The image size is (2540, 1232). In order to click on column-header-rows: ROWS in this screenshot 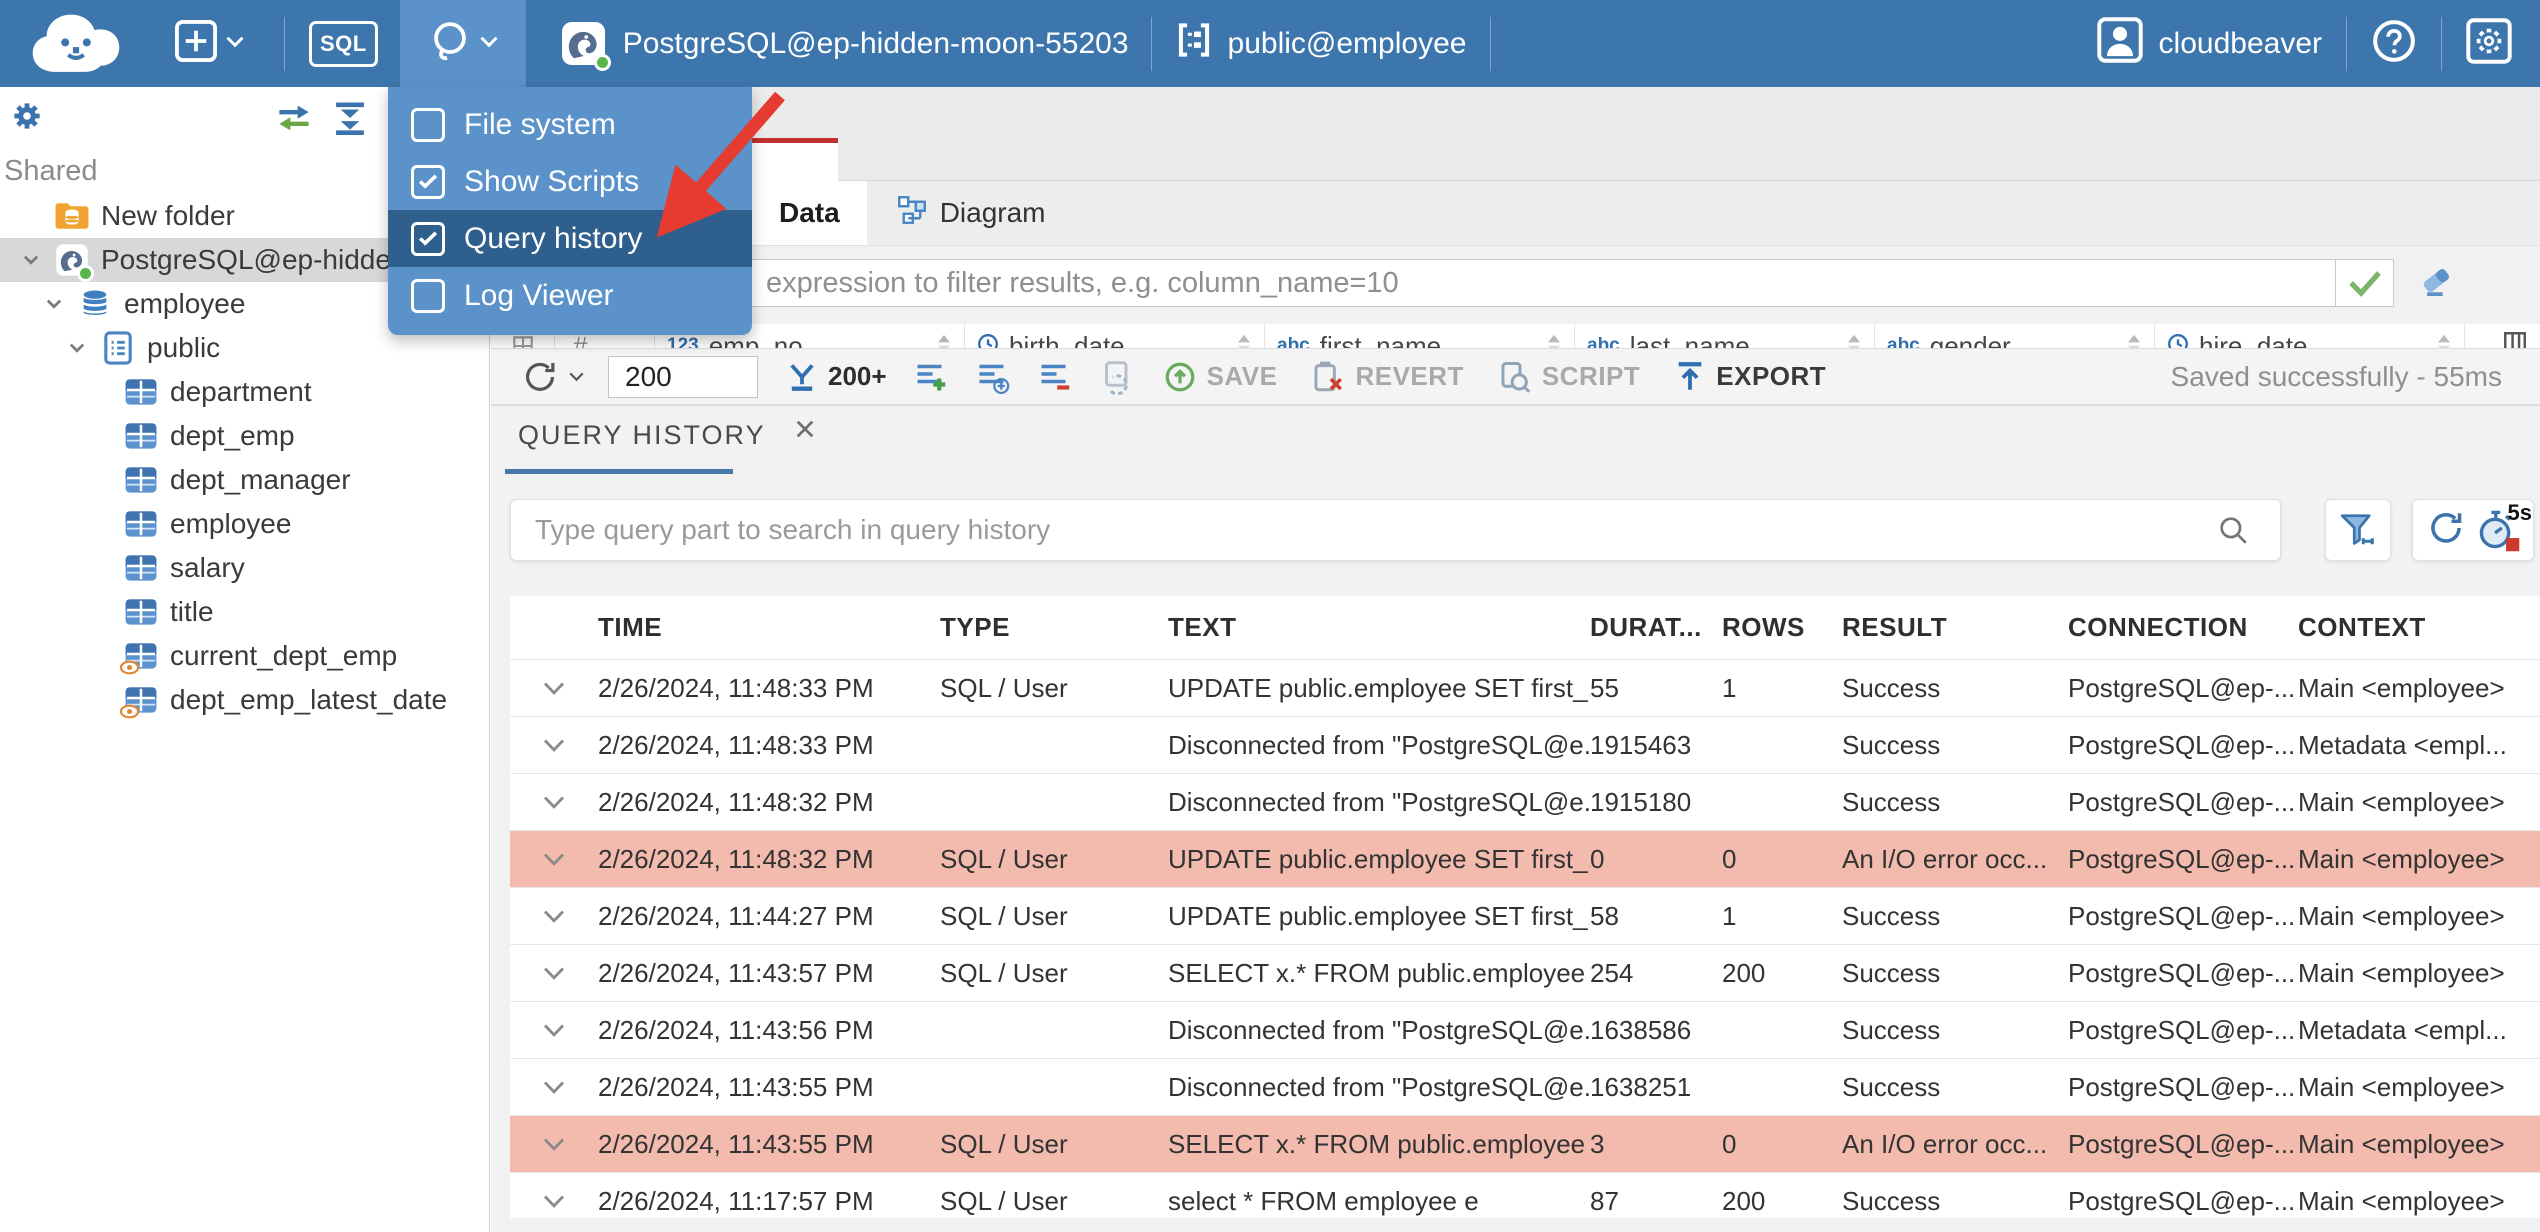, I will do `click(1782, 627)`.